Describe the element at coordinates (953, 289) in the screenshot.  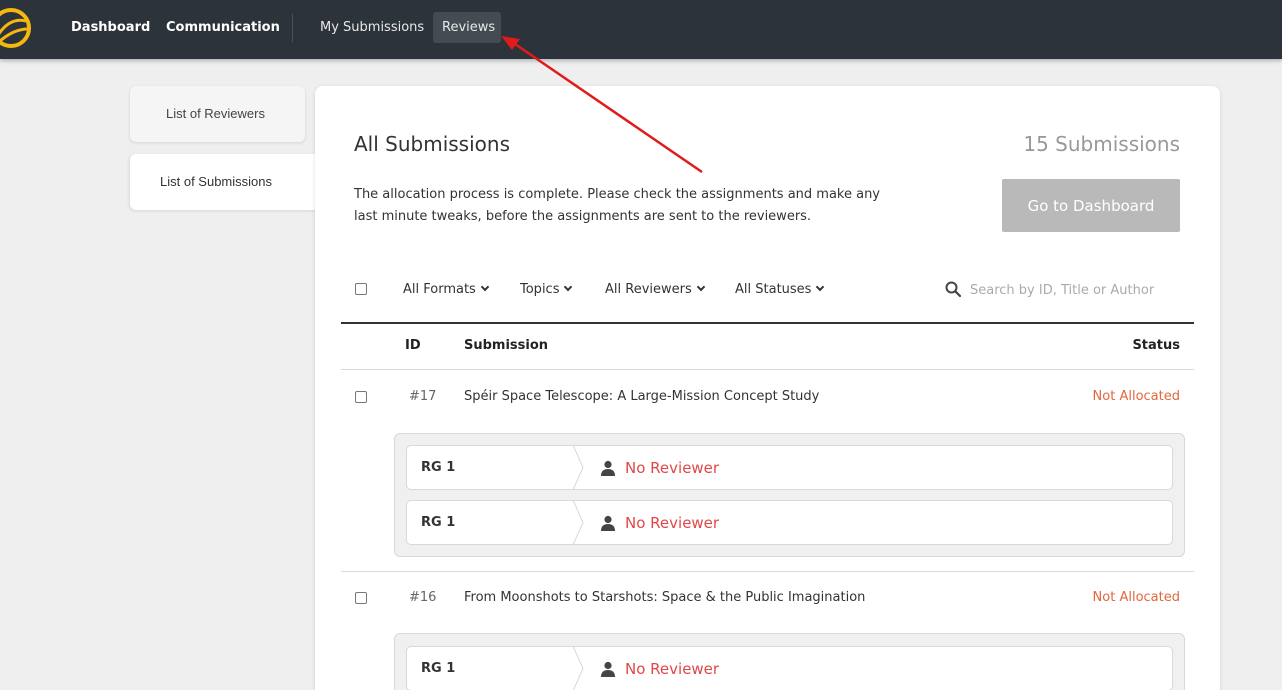
I see `search-icon` at that location.